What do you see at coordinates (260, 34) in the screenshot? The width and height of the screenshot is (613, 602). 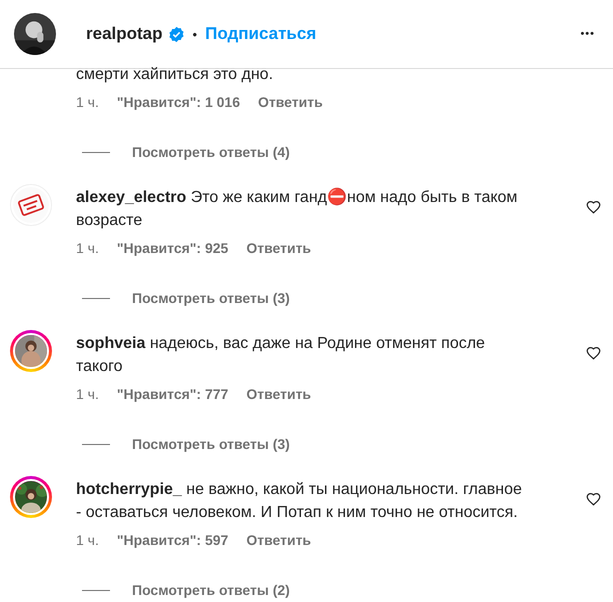 I see `follow-link: Подписаться` at bounding box center [260, 34].